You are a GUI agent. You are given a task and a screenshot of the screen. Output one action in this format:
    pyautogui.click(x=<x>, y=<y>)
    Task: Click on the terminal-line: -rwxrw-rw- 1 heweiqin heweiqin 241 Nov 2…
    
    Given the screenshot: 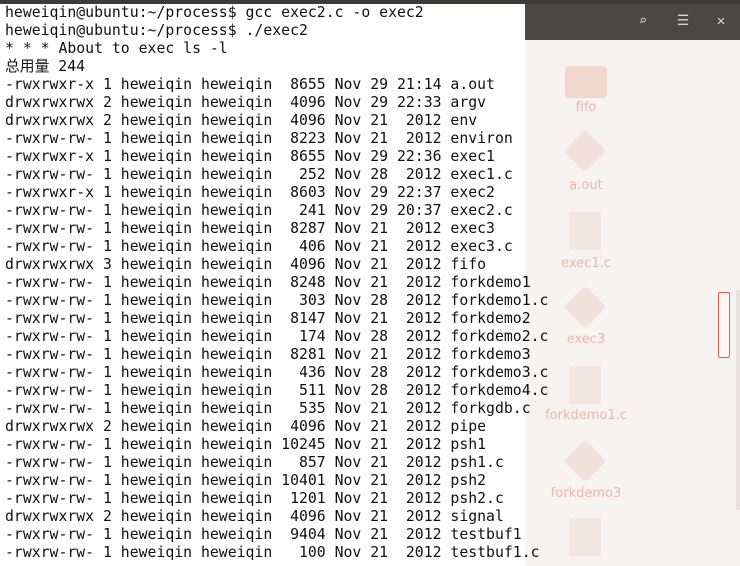 What is the action you would take?
    pyautogui.click(x=259, y=210)
    